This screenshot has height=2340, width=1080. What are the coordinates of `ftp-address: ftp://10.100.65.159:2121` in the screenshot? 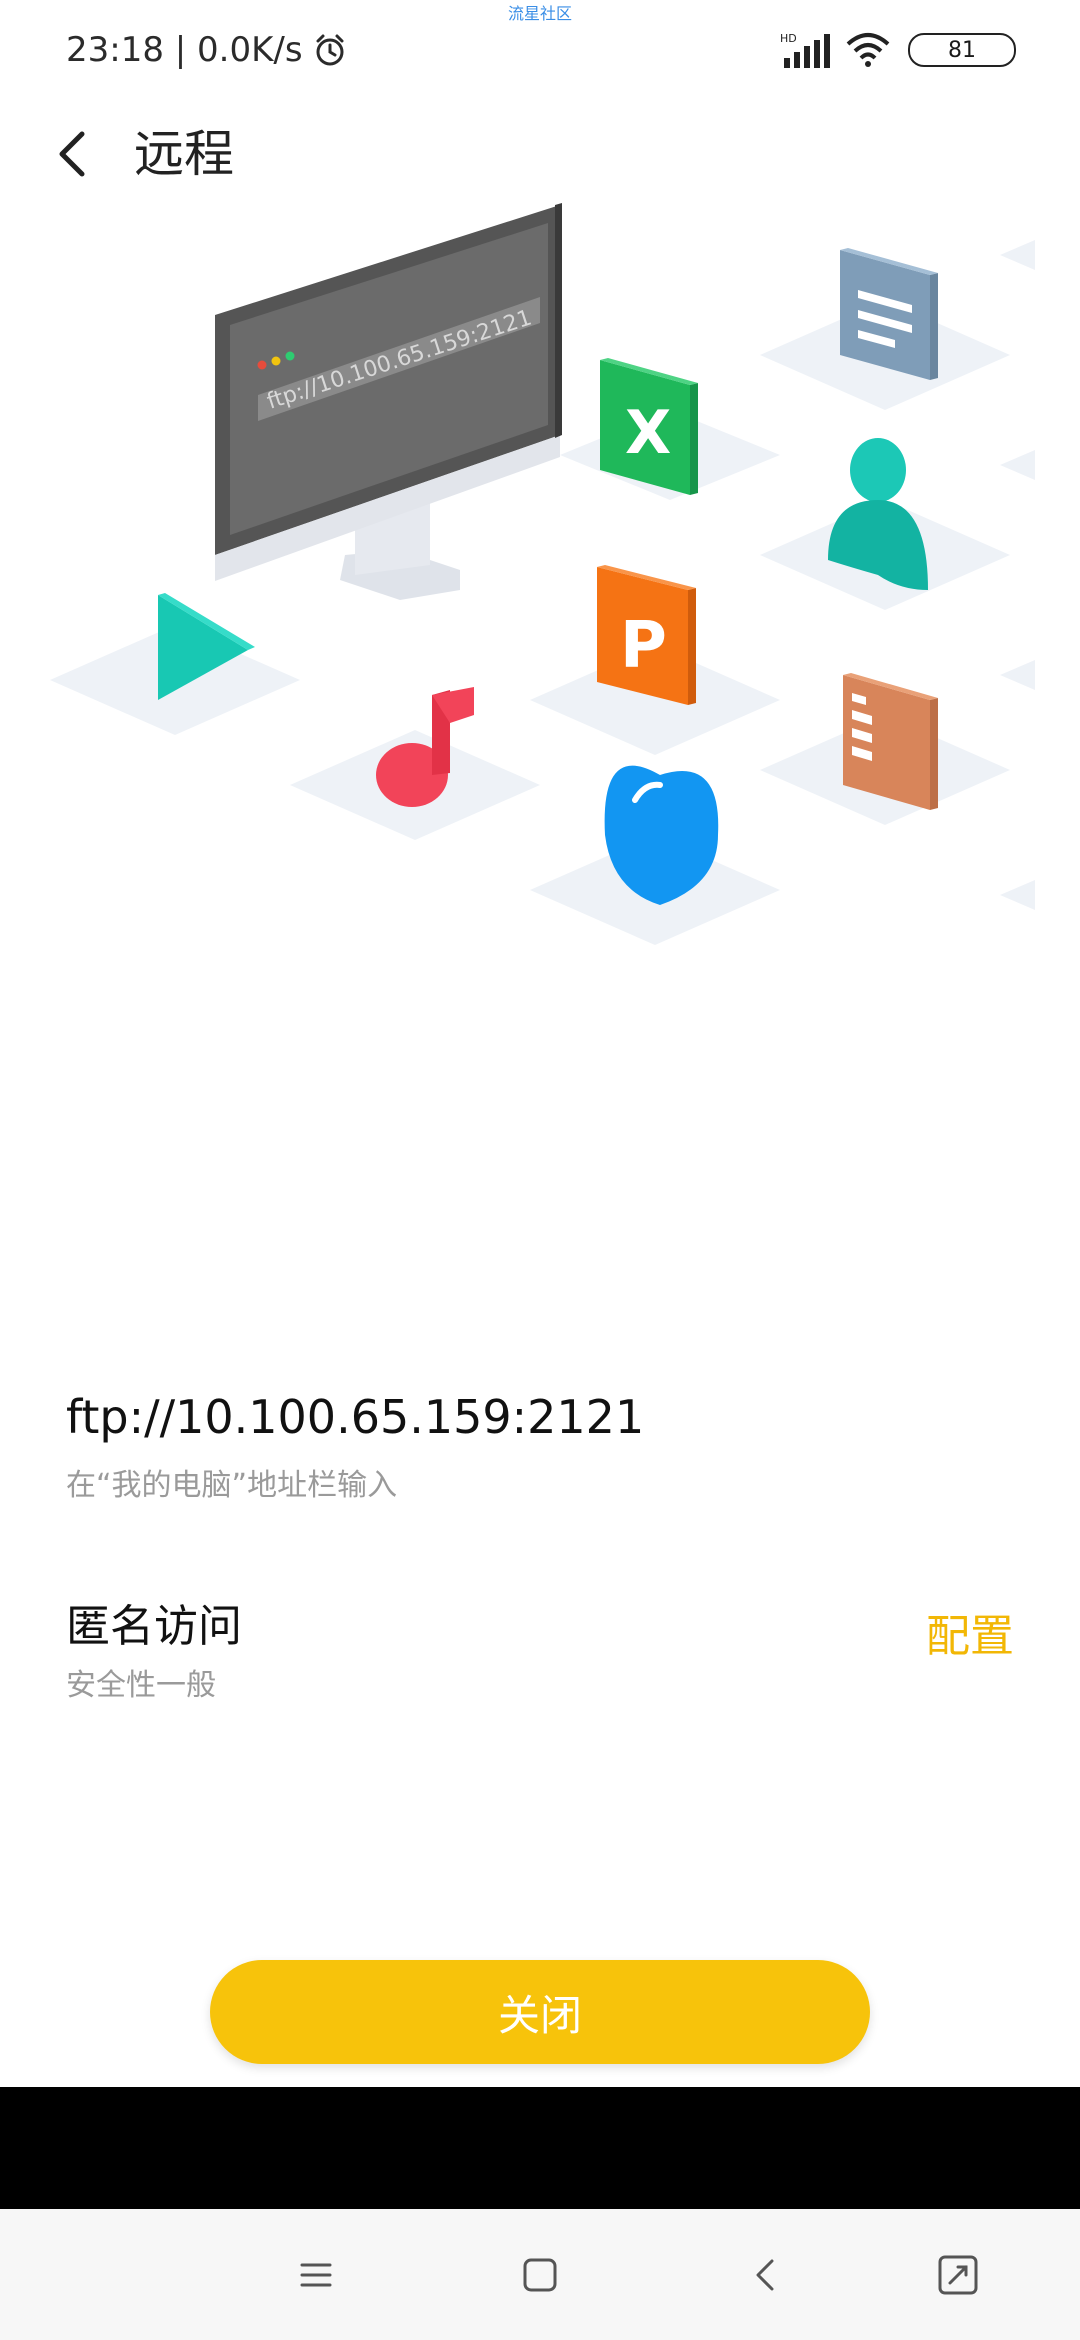 It's located at (355, 1417).